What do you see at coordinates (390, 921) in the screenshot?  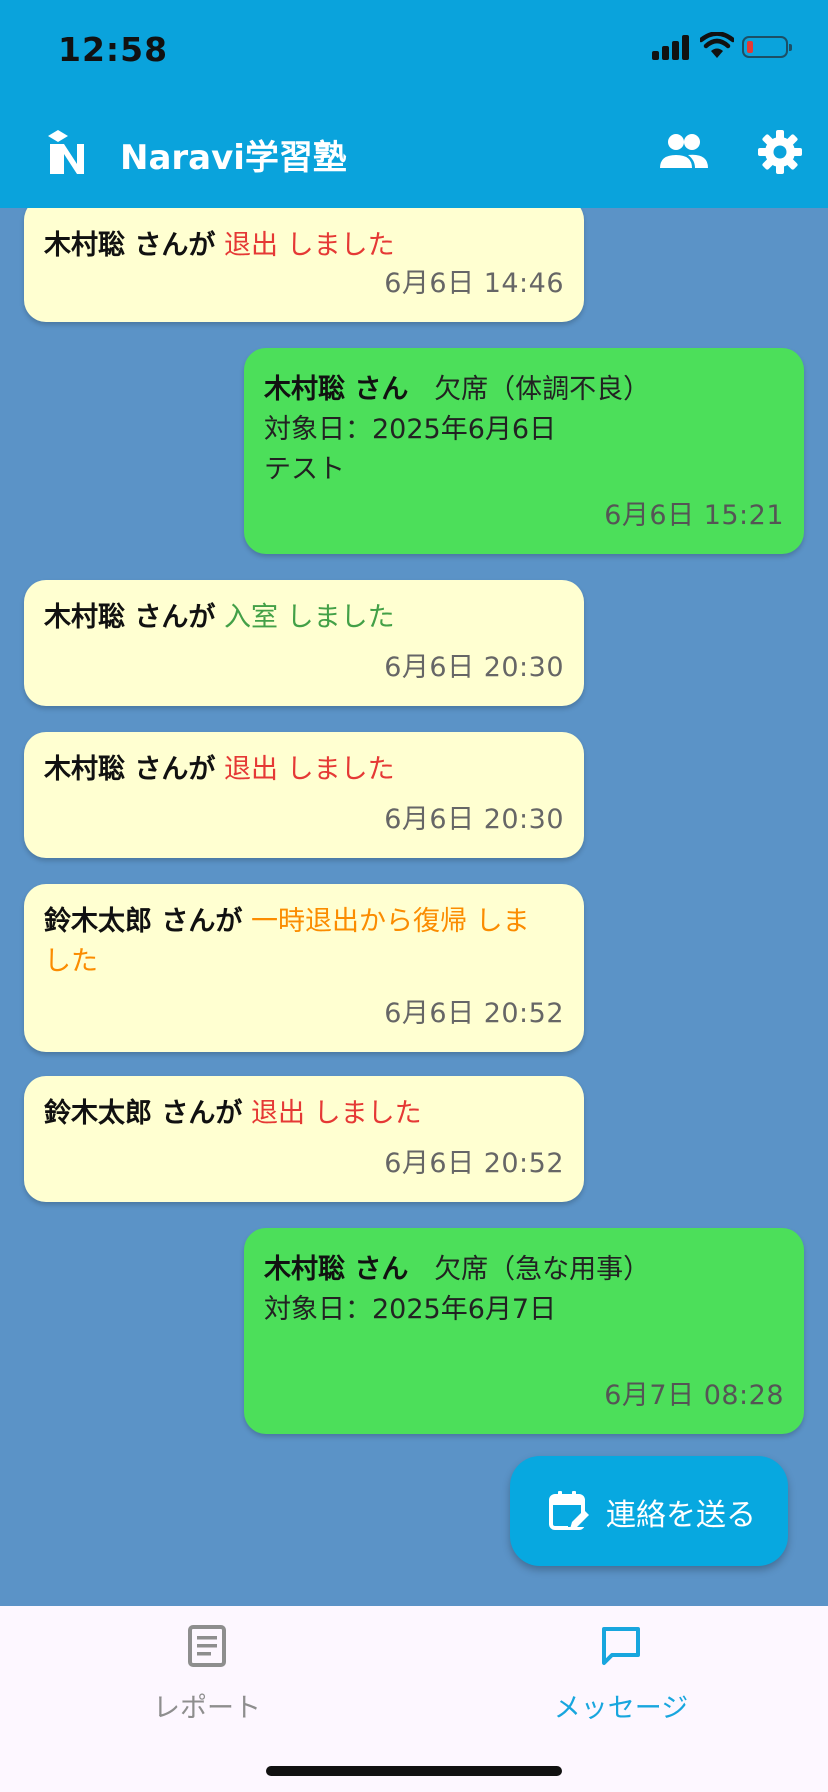 I see `action-text: 一時退出から復帰 しま` at bounding box center [390, 921].